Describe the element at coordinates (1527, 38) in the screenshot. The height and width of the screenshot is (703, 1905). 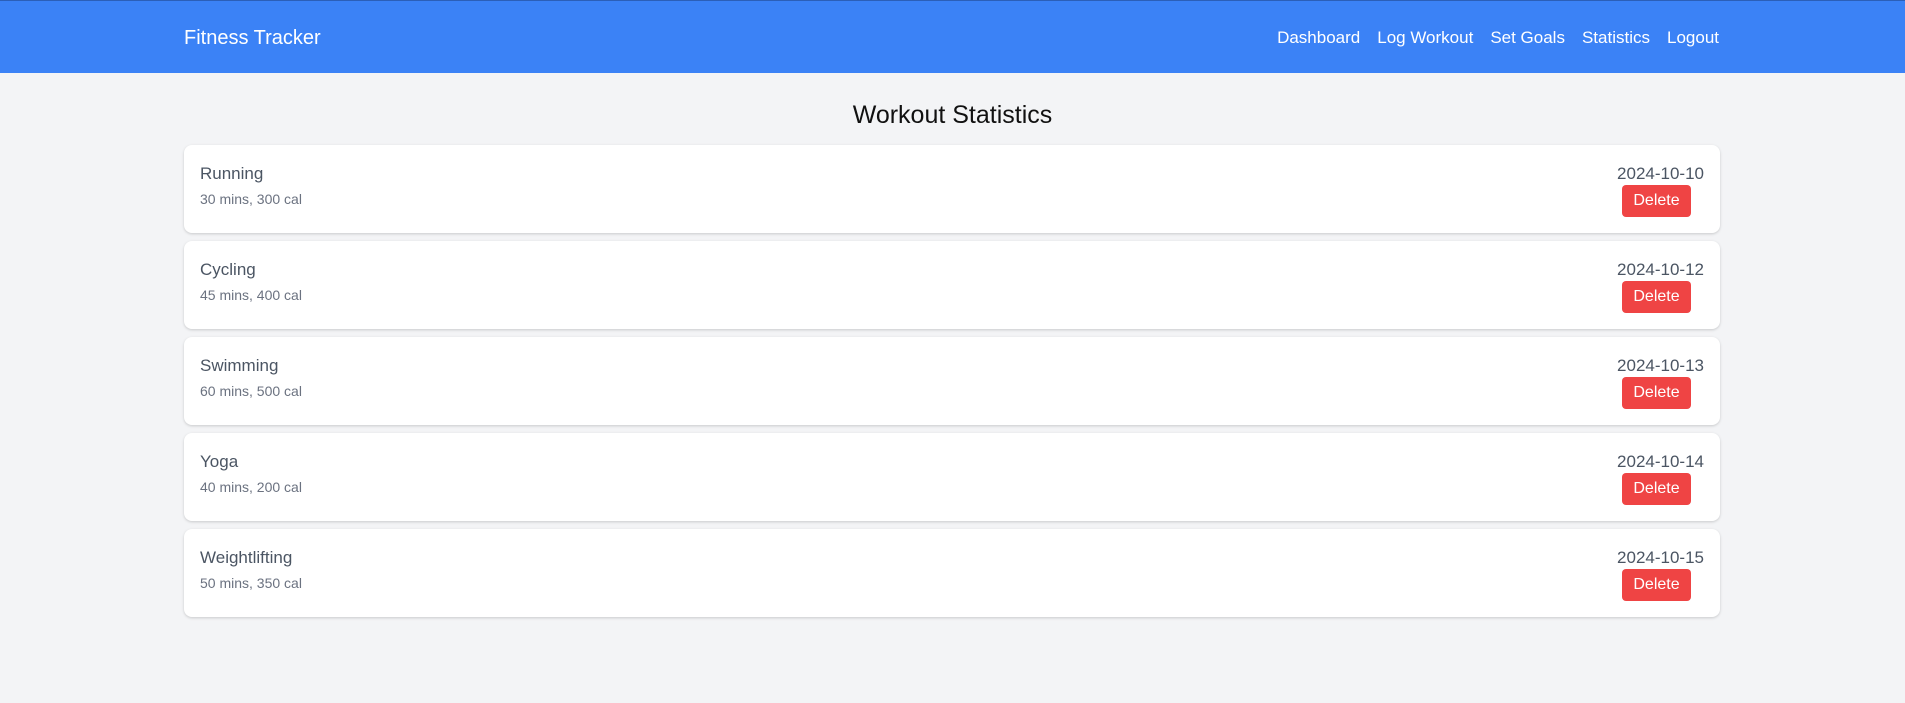
I see `nav-link-set-goals: Set Goals` at that location.